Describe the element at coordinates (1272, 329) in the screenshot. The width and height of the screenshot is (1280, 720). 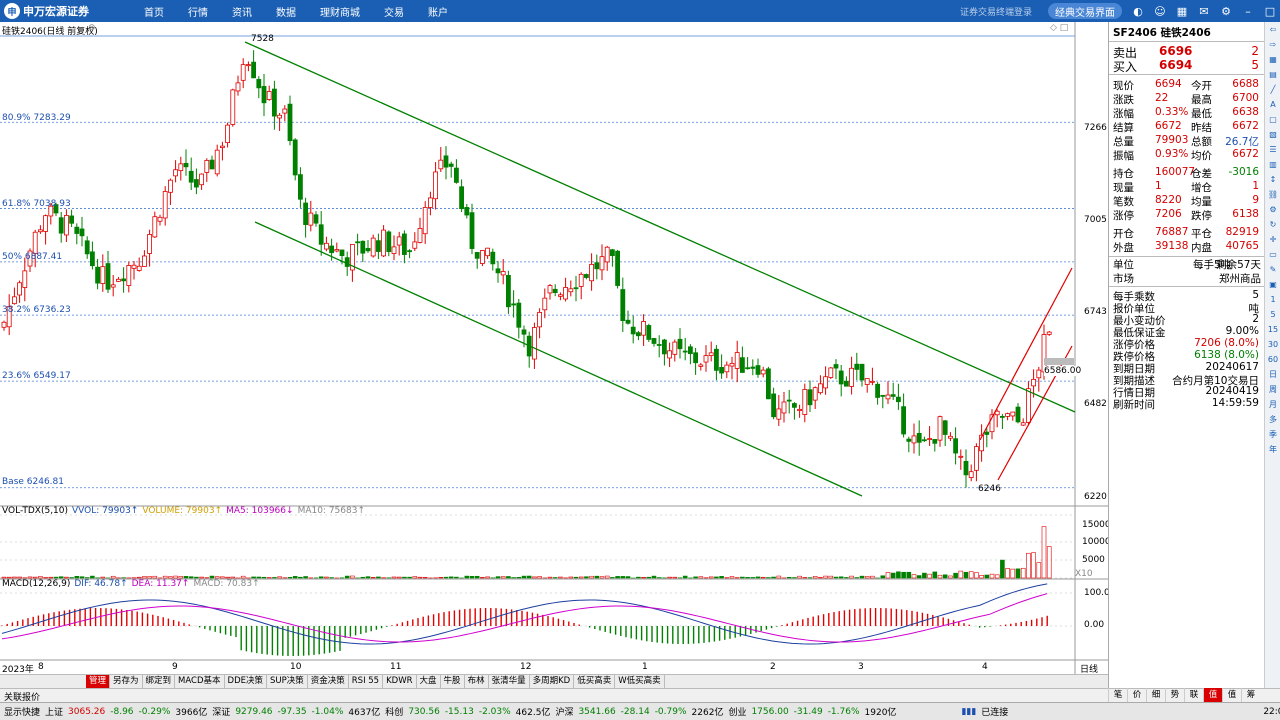
I see `num-15-icon: 15` at that location.